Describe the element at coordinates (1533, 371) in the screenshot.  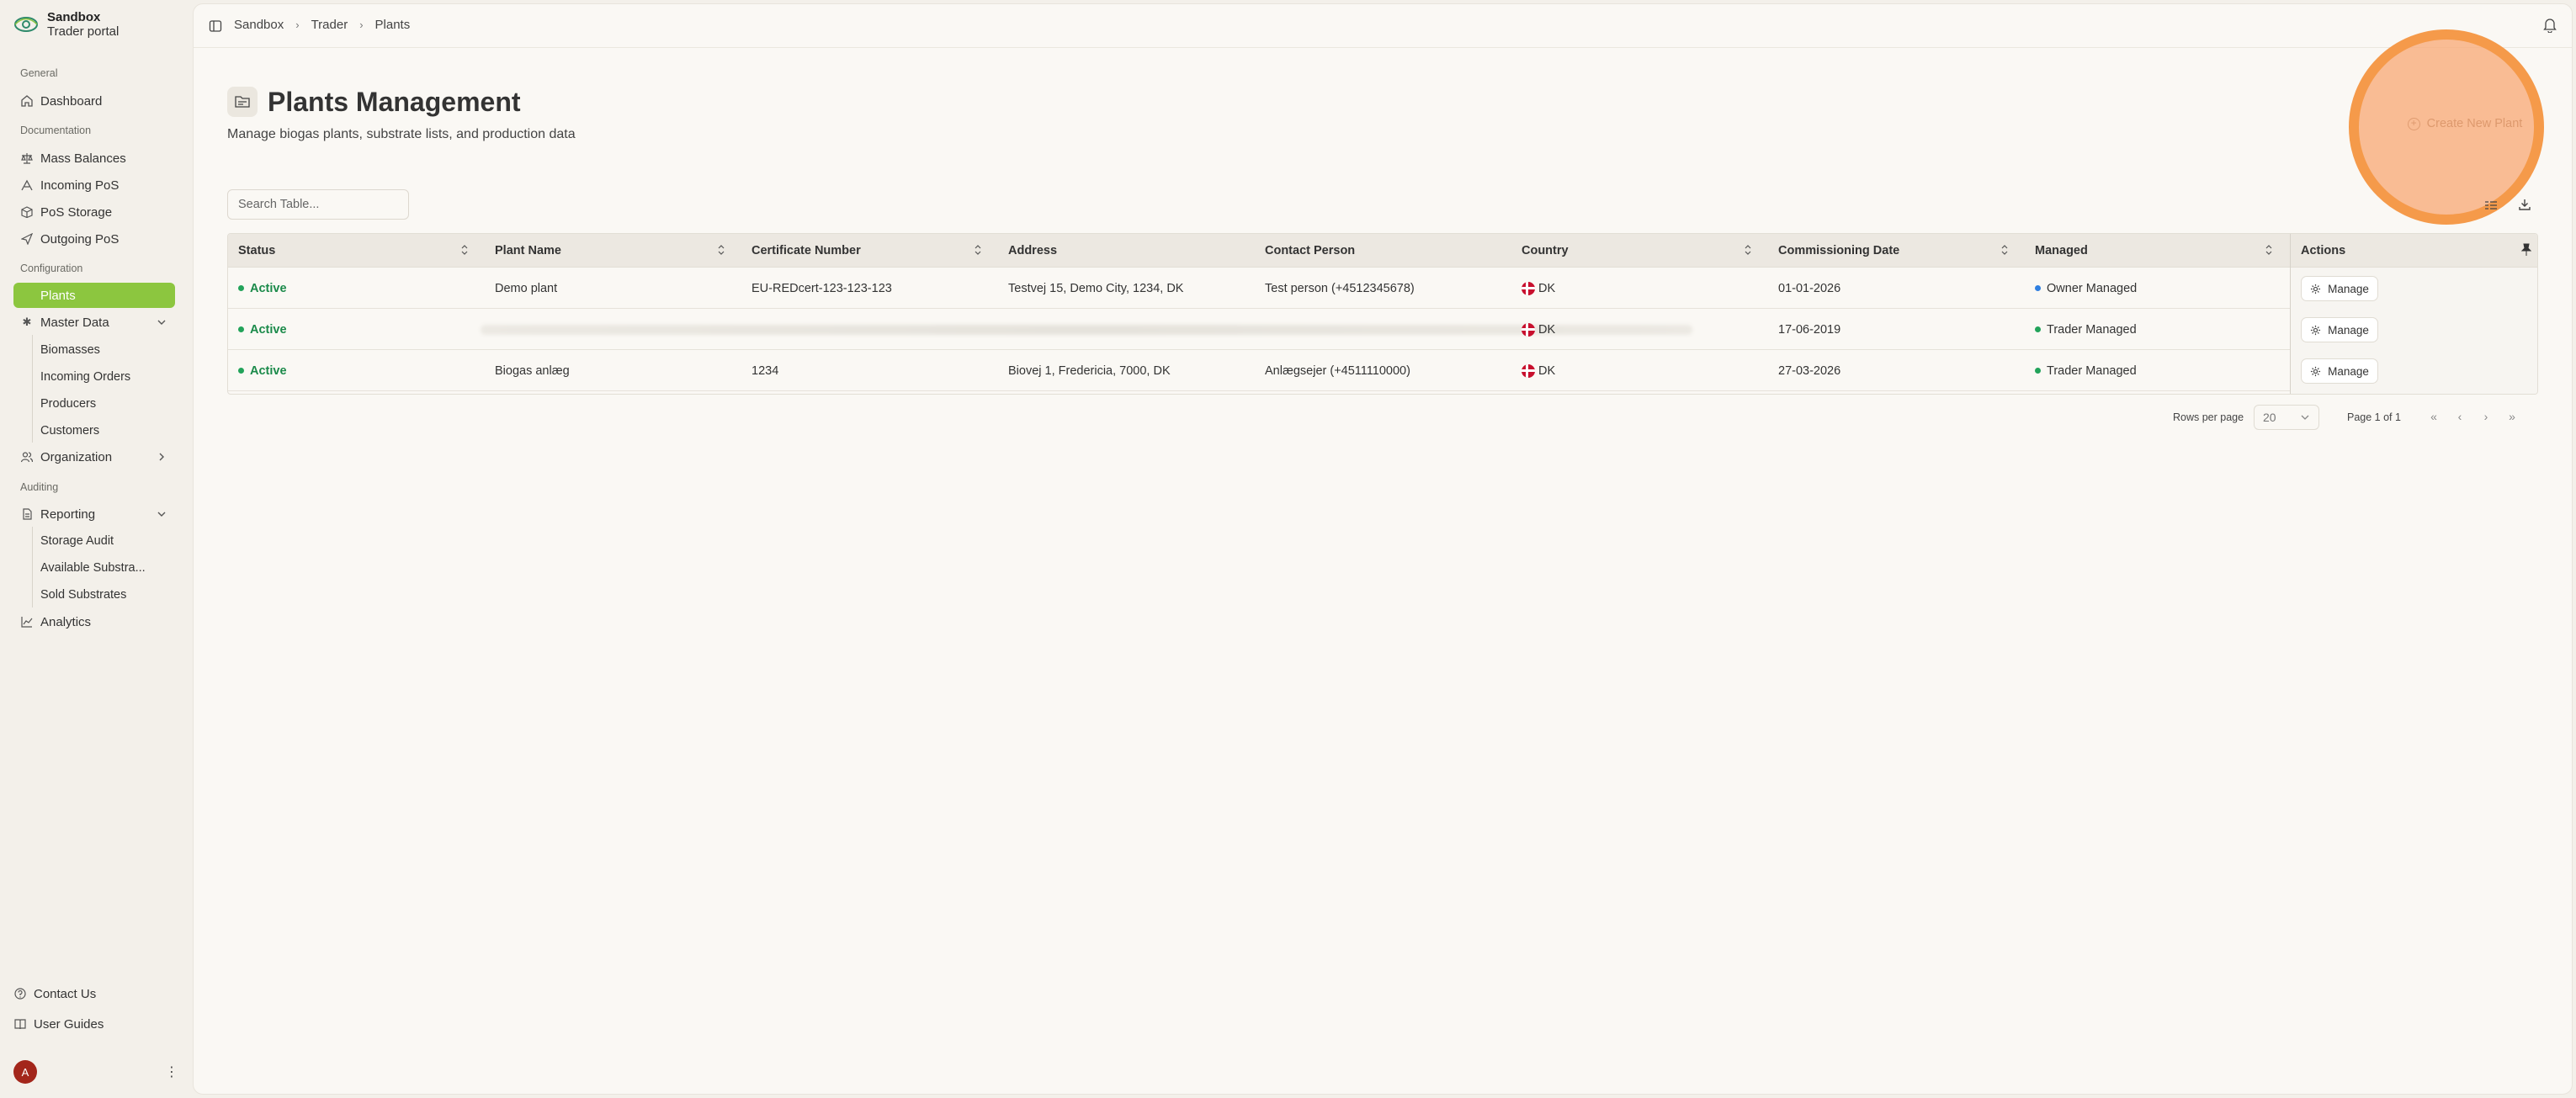
I see `cell-country: DK` at that location.